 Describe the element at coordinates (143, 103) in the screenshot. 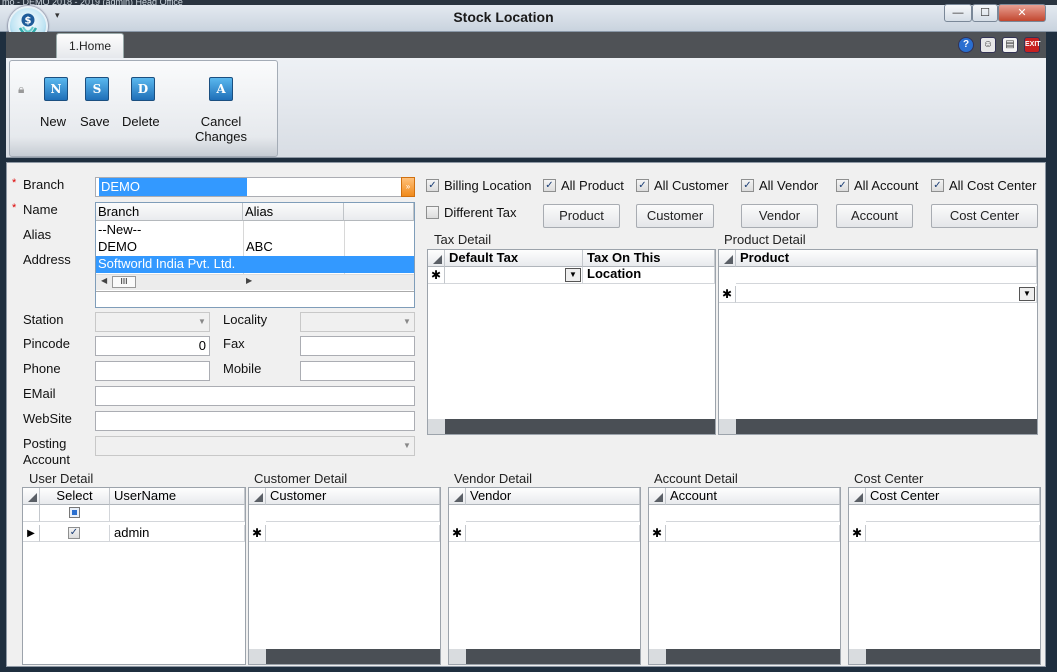

I see `delete-button: D Delete` at that location.